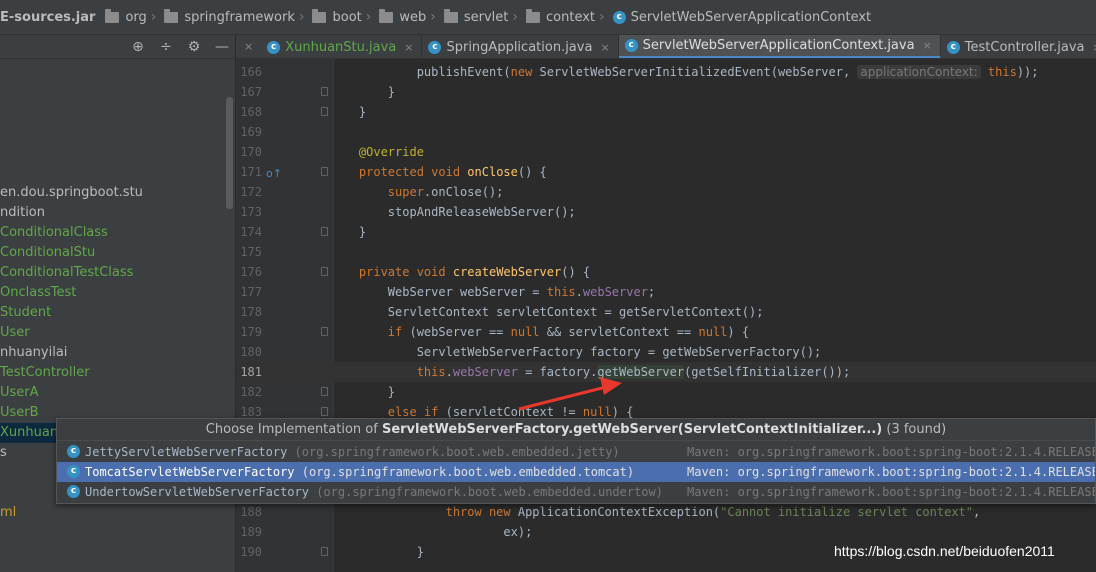 This screenshot has height=572, width=1096. What do you see at coordinates (411, 17) in the screenshot?
I see `breadcrumb-web: web ›` at bounding box center [411, 17].